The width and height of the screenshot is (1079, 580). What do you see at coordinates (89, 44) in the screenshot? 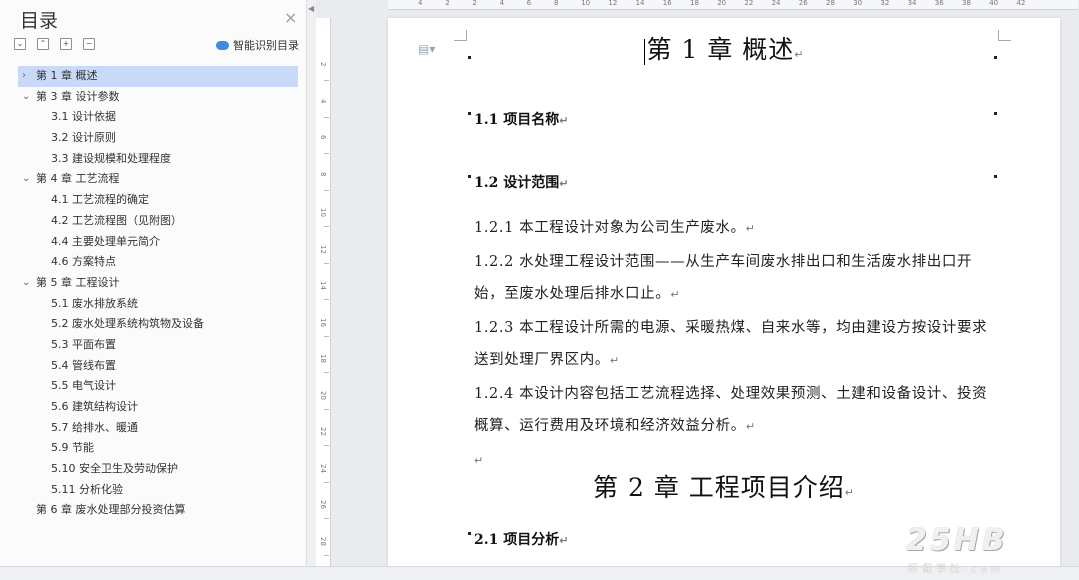
I see `remove-level-icon: −` at bounding box center [89, 44].